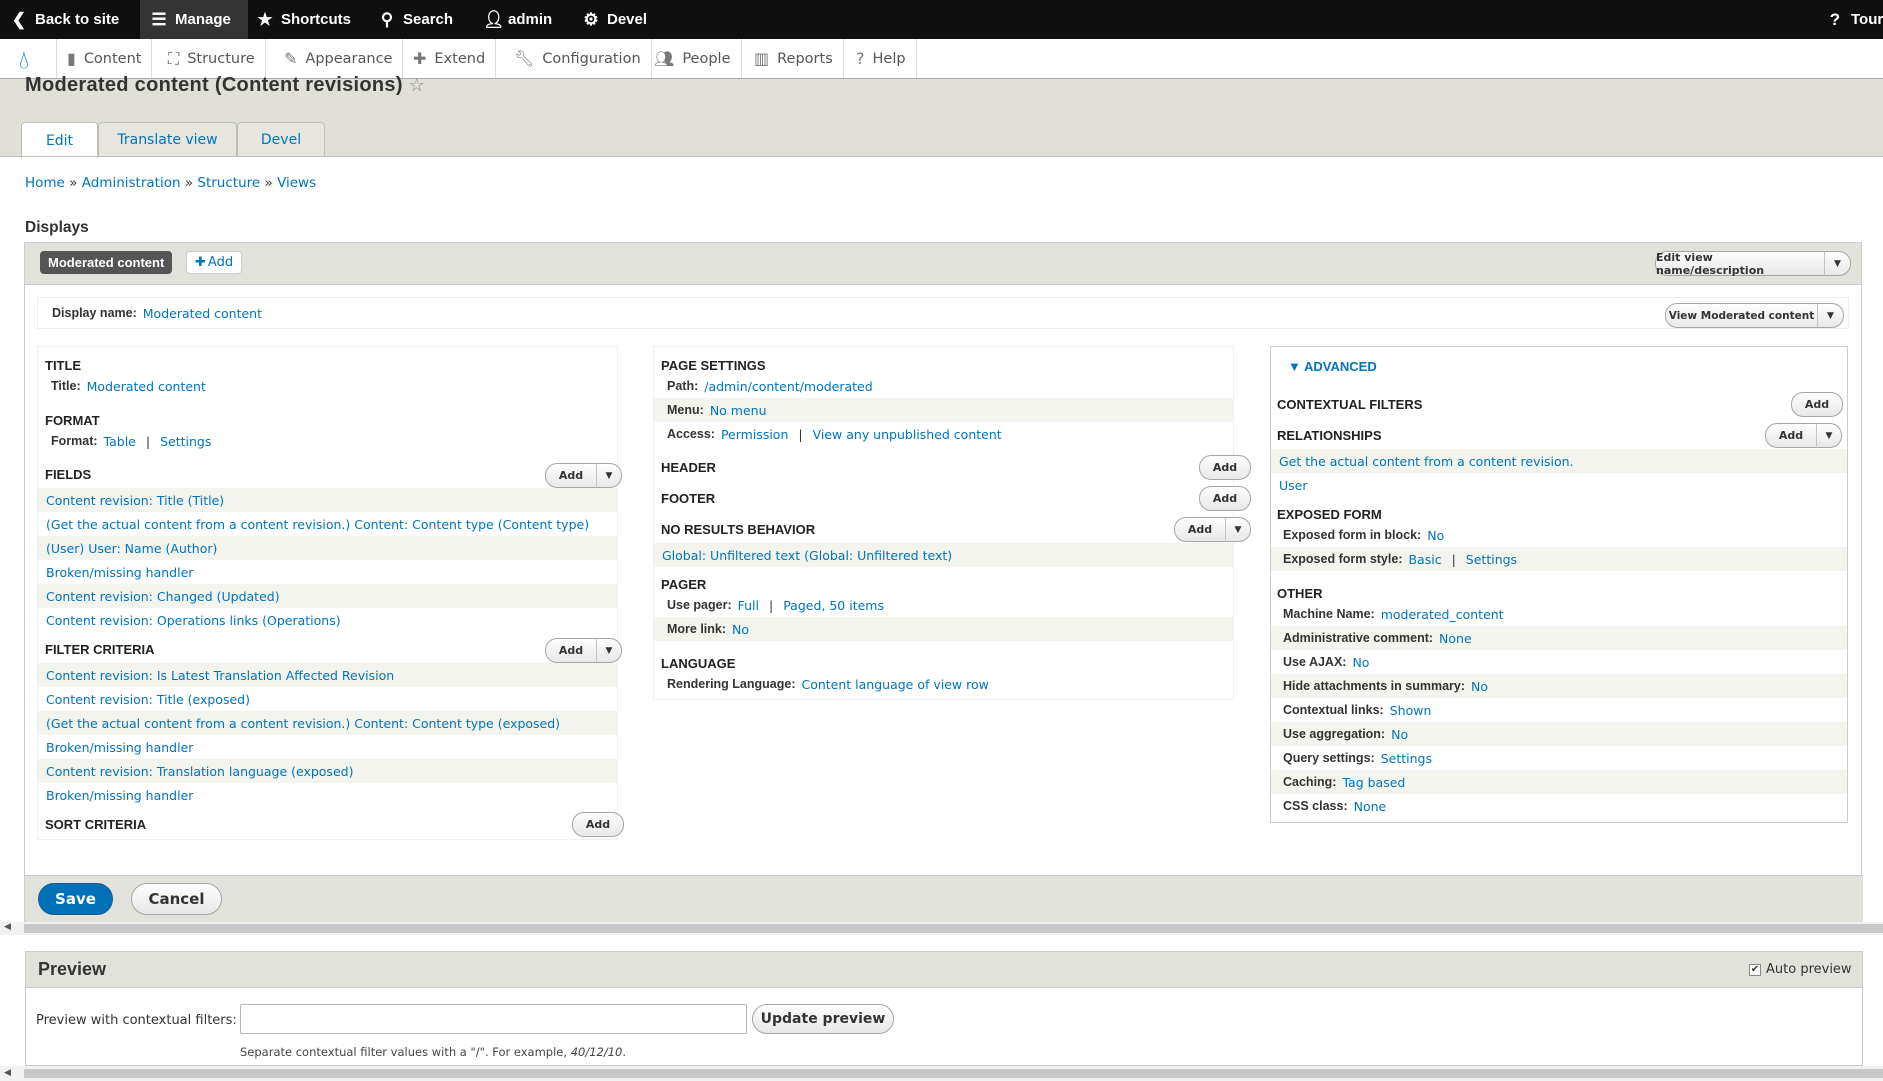  Describe the element at coordinates (327, 548) in the screenshot. I see `field-item: (User) User: Name (Author)` at that location.